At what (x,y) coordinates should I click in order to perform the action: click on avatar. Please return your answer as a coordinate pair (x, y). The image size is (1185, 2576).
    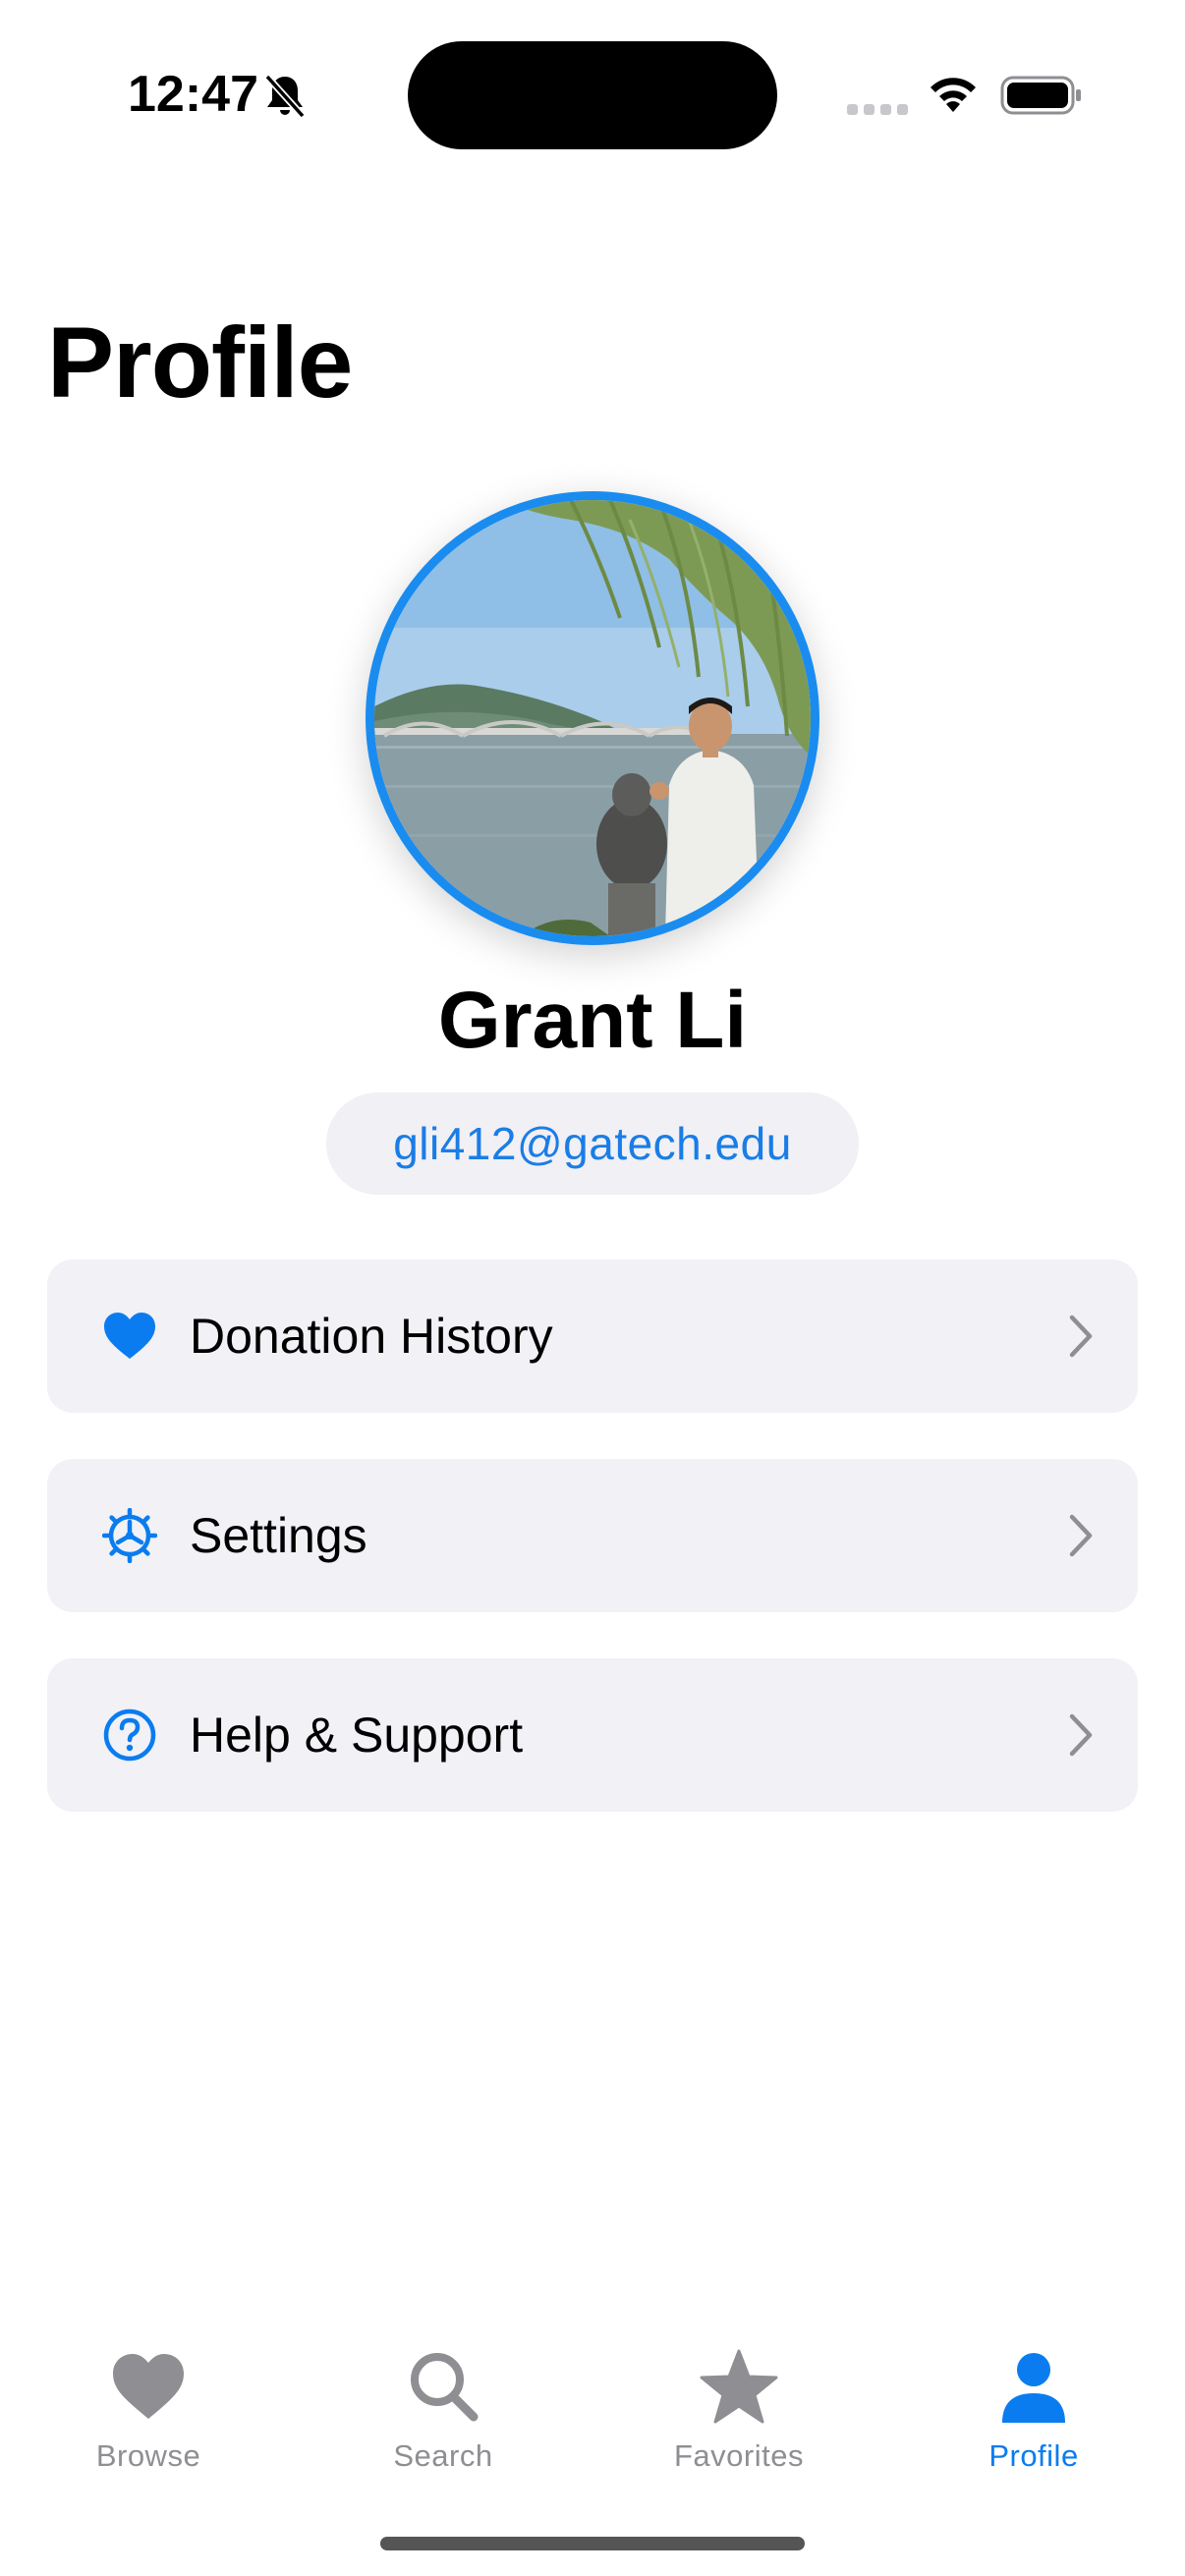
    Looking at the image, I should click on (592, 718).